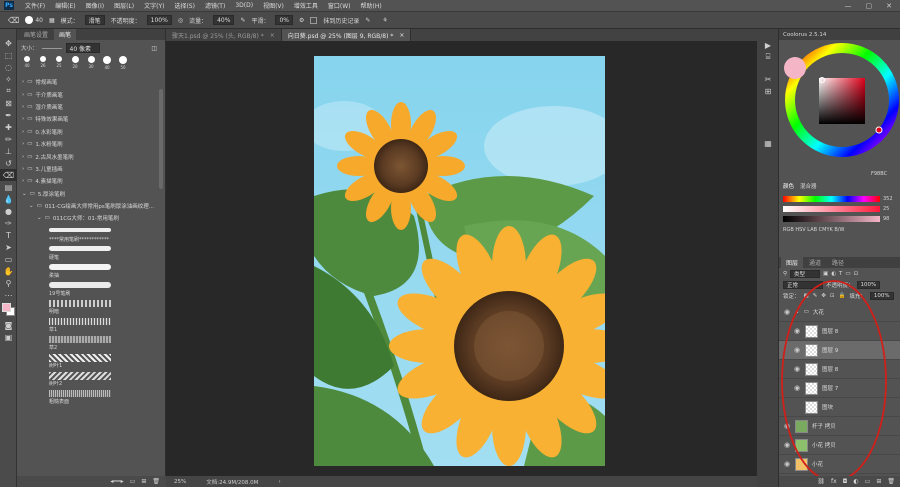 The width and height of the screenshot is (900, 487). I want to click on magic-wand-icon: ✧, so click(8, 79).